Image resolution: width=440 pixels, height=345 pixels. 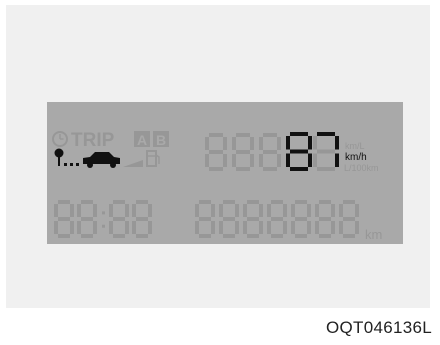 What do you see at coordinates (101, 160) in the screenshot?
I see `car-icon` at bounding box center [101, 160].